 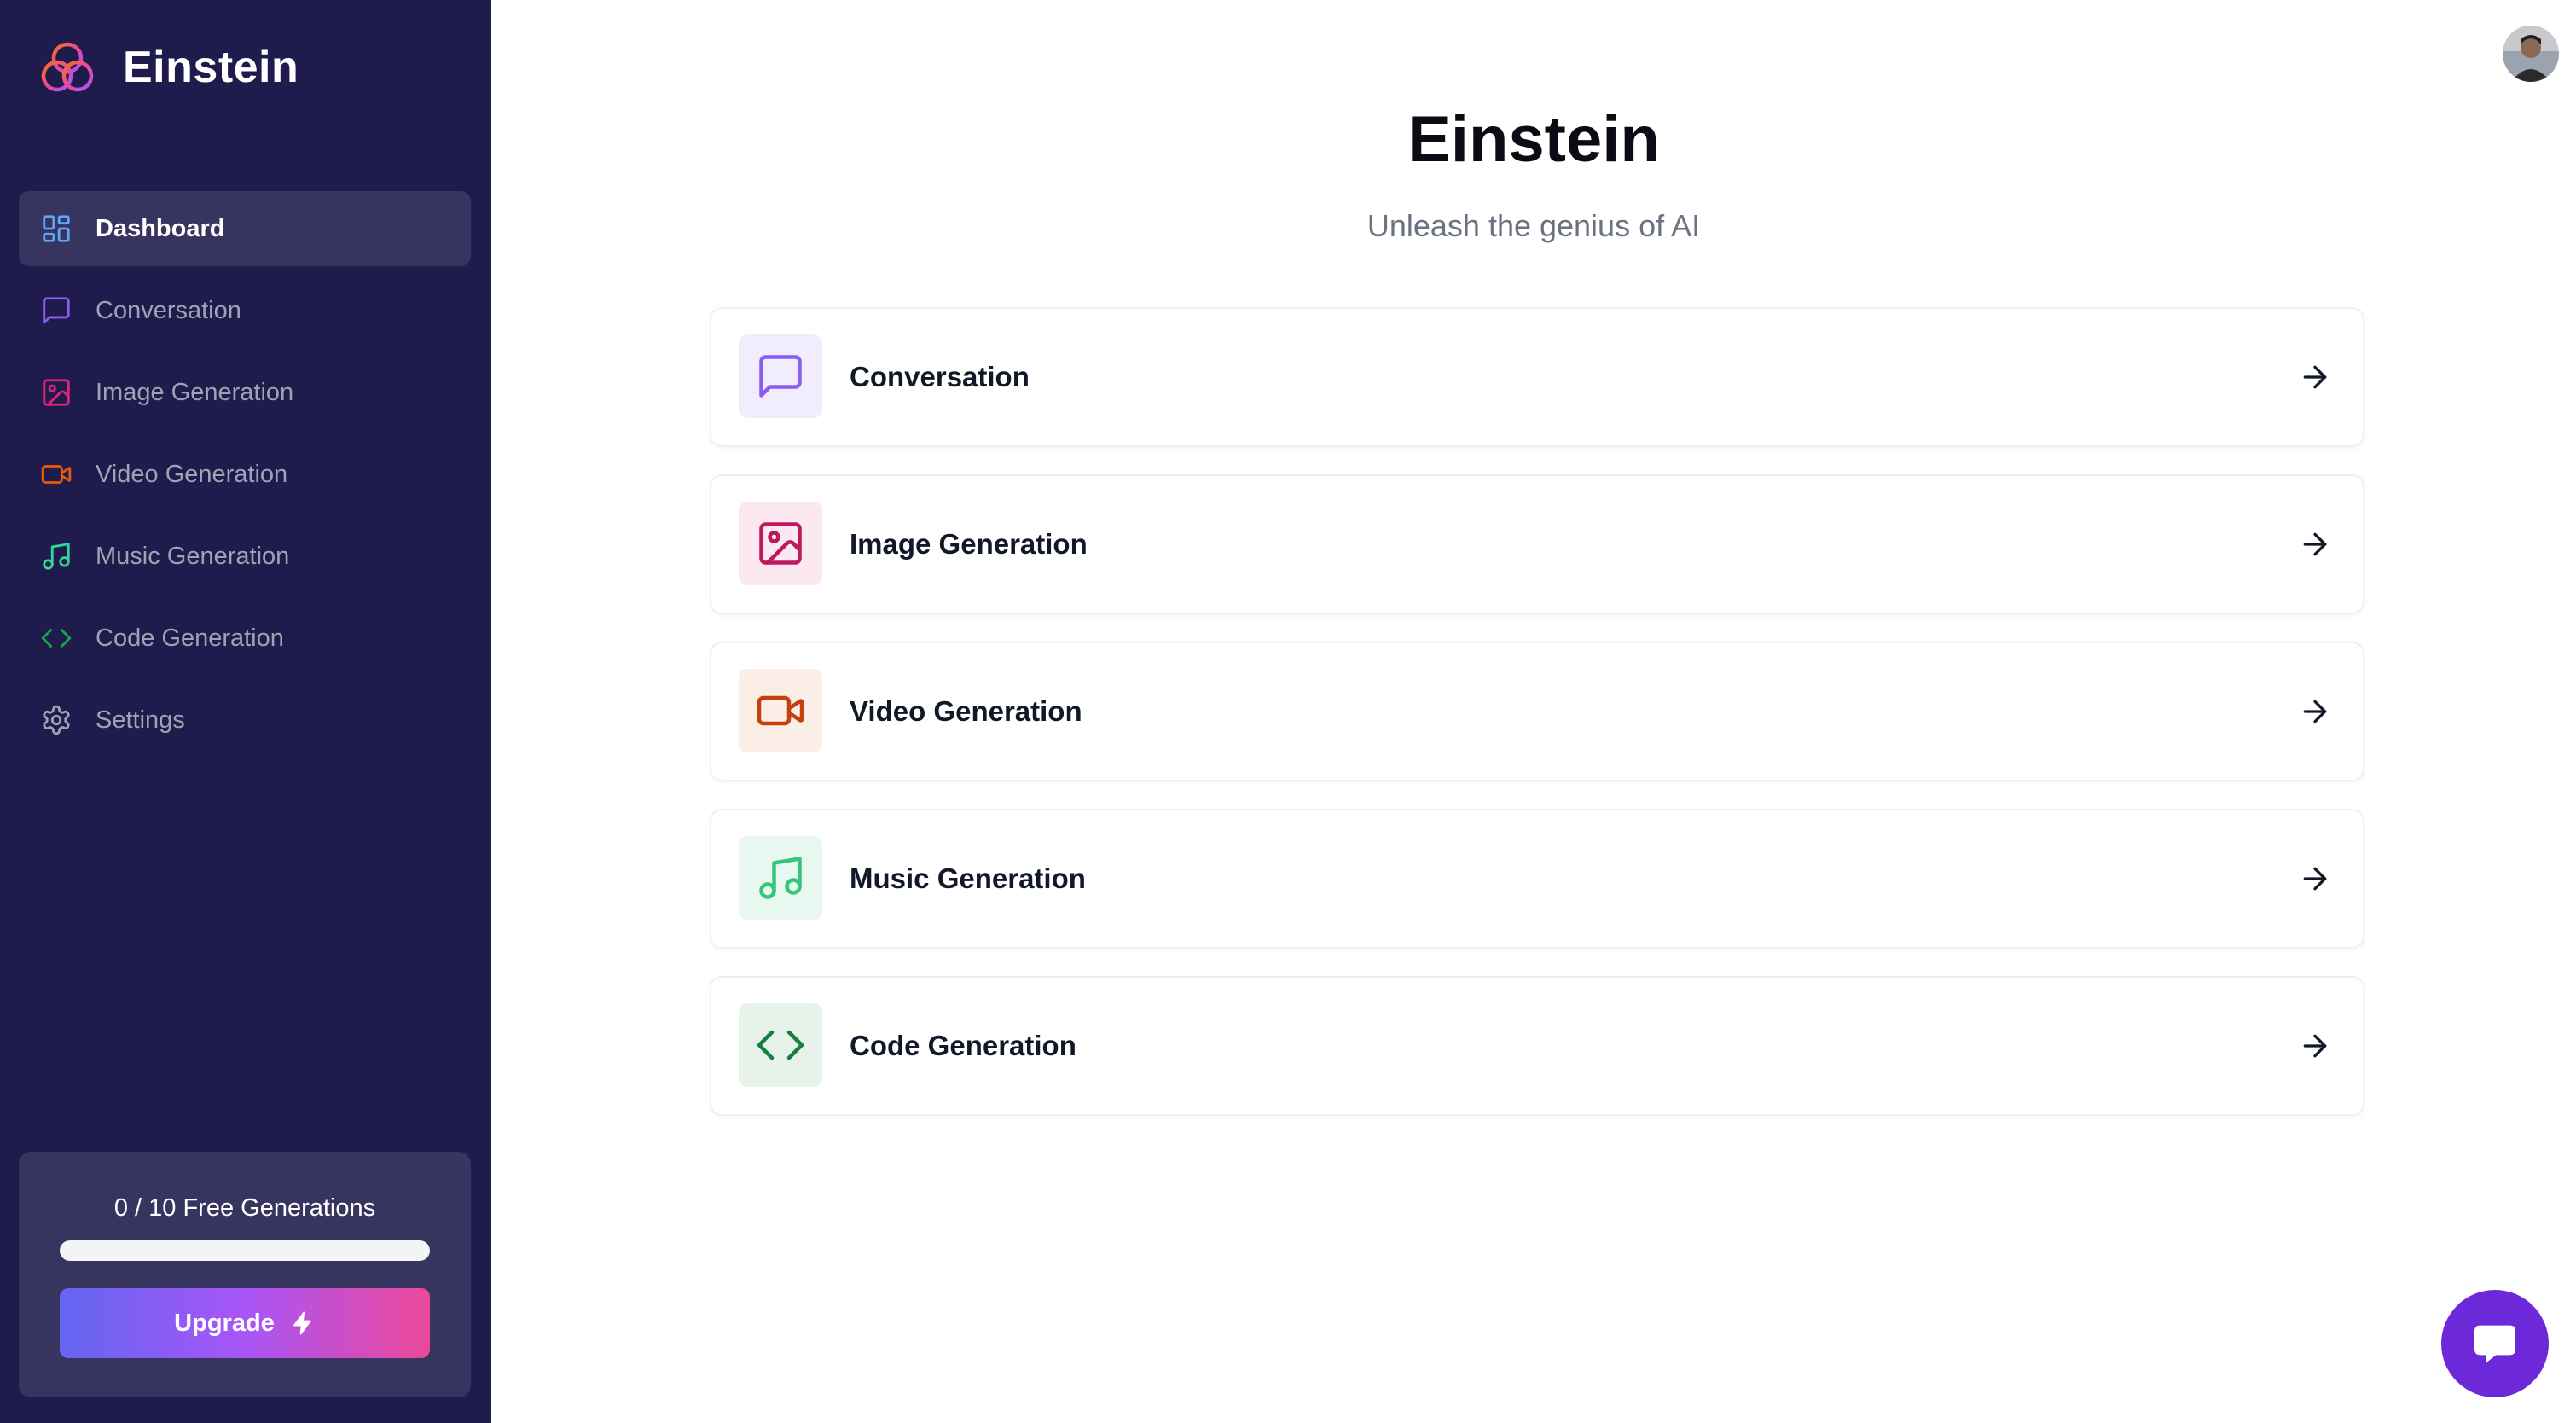 What do you see at coordinates (245, 310) in the screenshot?
I see `sidebar-item-conversation: Conversation` at bounding box center [245, 310].